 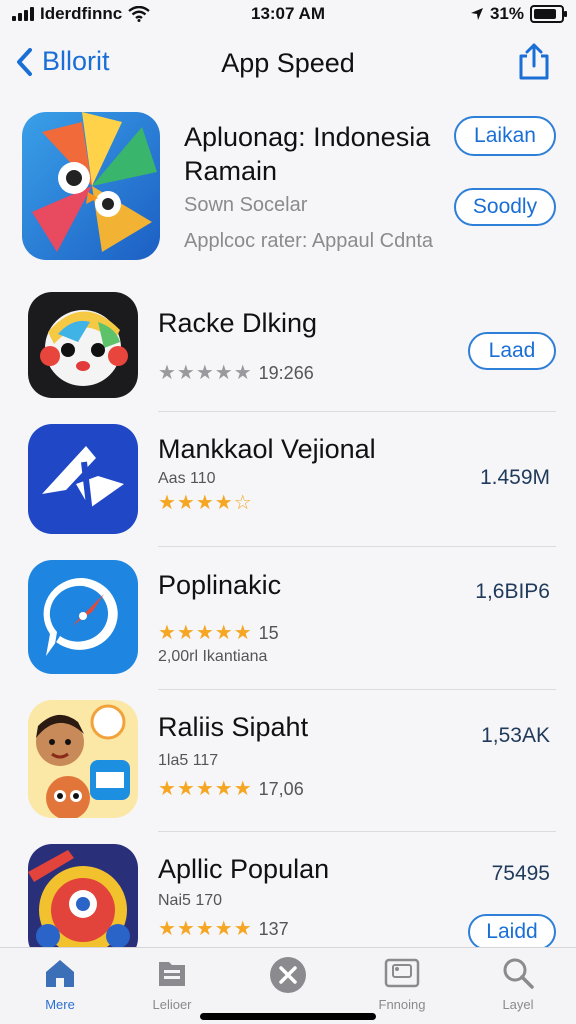 I want to click on app-rating: ★★★★★ 19:266, so click(x=236, y=372).